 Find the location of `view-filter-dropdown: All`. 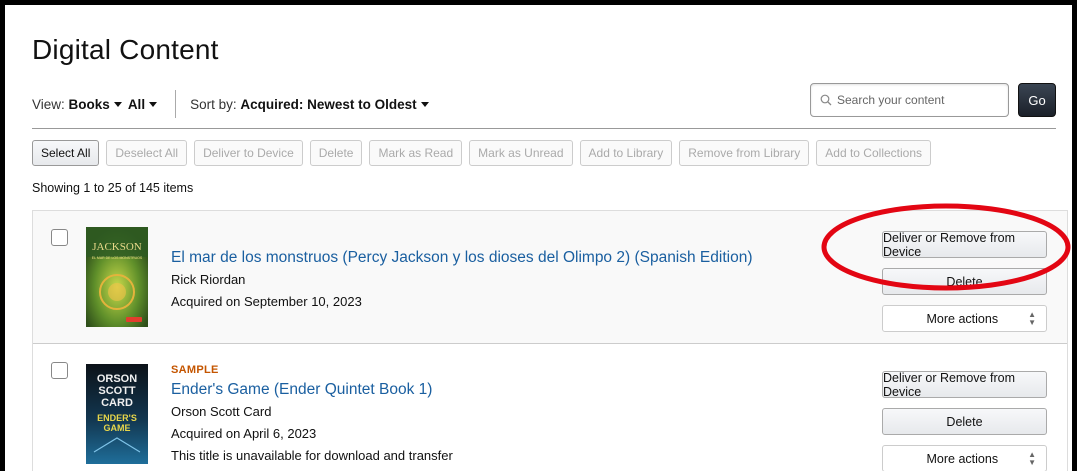

view-filter-dropdown: All is located at coordinates (145, 104).